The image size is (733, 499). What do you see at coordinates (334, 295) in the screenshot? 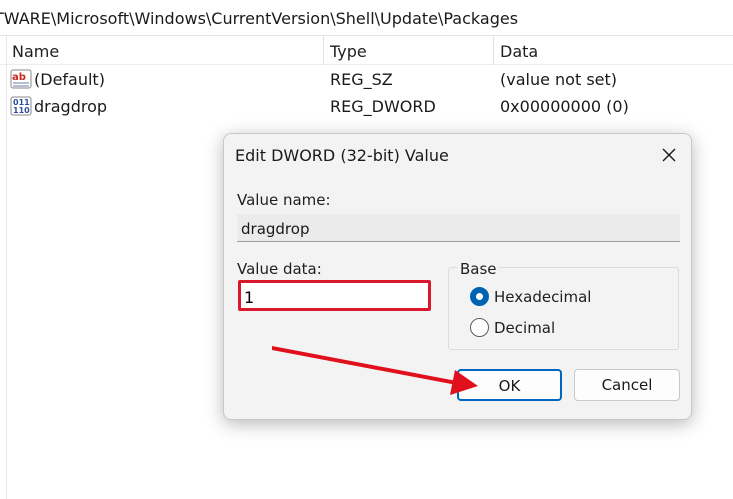
I see `value-data-input` at bounding box center [334, 295].